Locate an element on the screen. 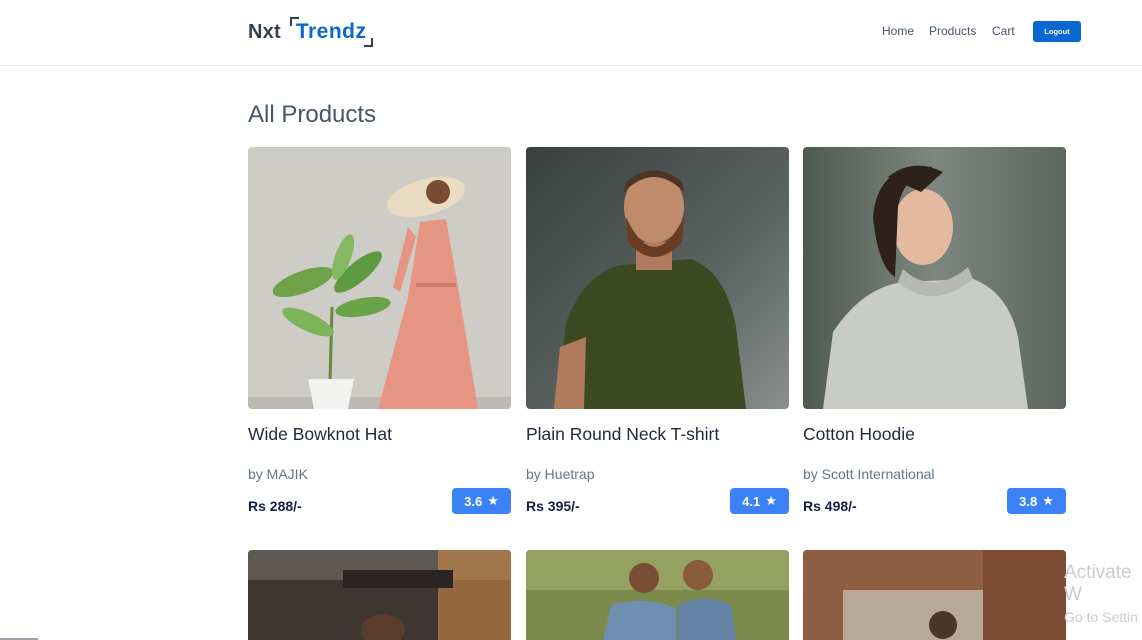 This screenshot has width=1142, height=640. rating-badge: 4.1 ★ is located at coordinates (759, 501).